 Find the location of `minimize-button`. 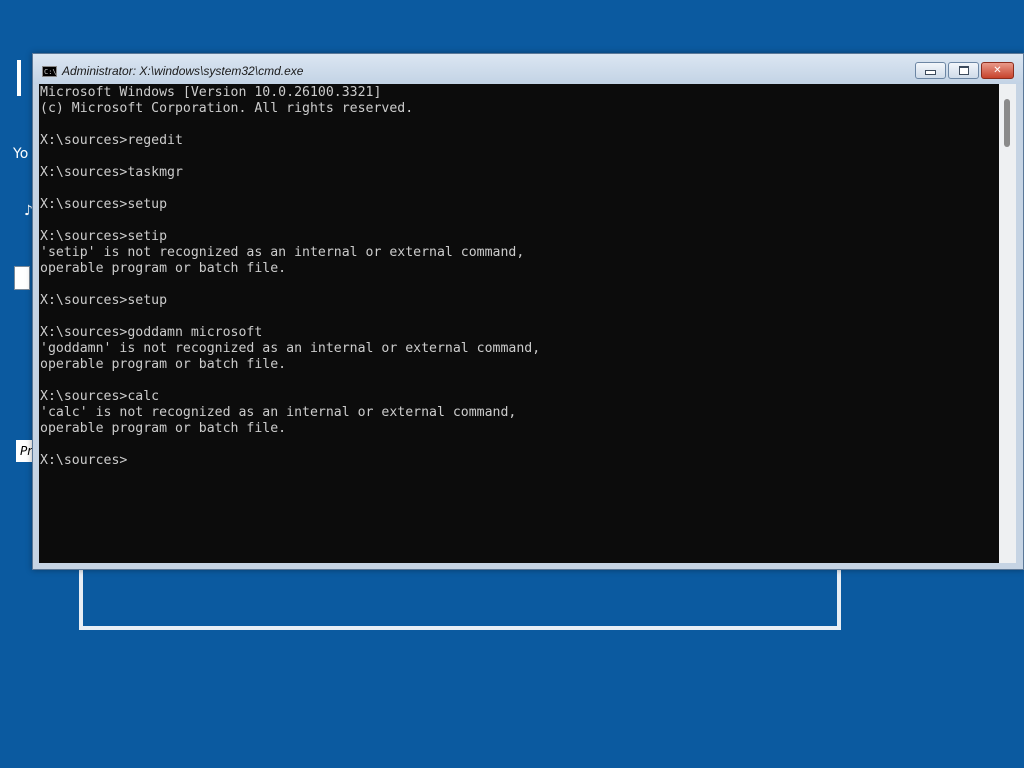

minimize-button is located at coordinates (930, 70).